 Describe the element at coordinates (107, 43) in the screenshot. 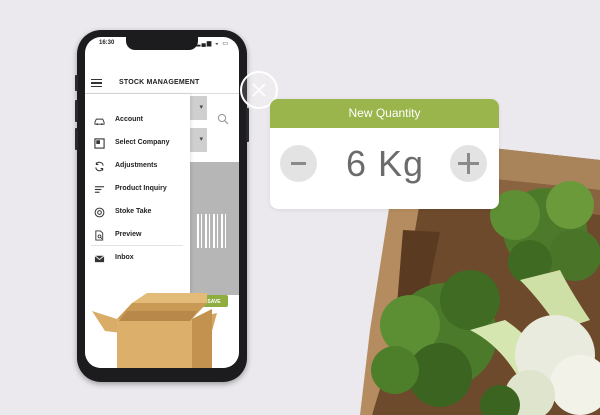

I see `status-time: 16:30` at that location.